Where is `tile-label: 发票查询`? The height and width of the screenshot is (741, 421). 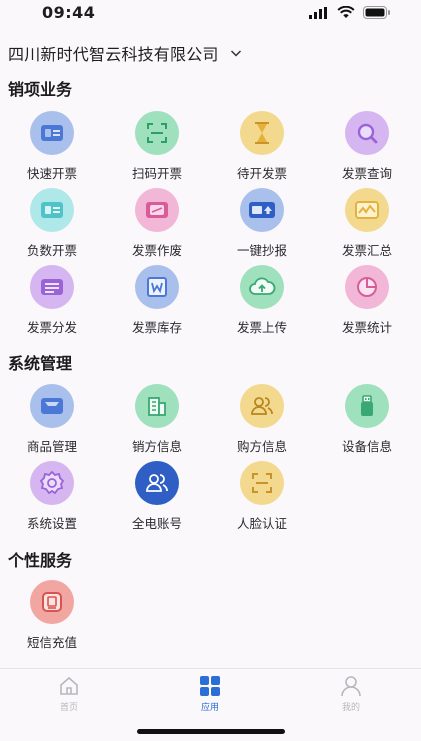
tile-label: 发票查询 is located at coordinates (366, 173).